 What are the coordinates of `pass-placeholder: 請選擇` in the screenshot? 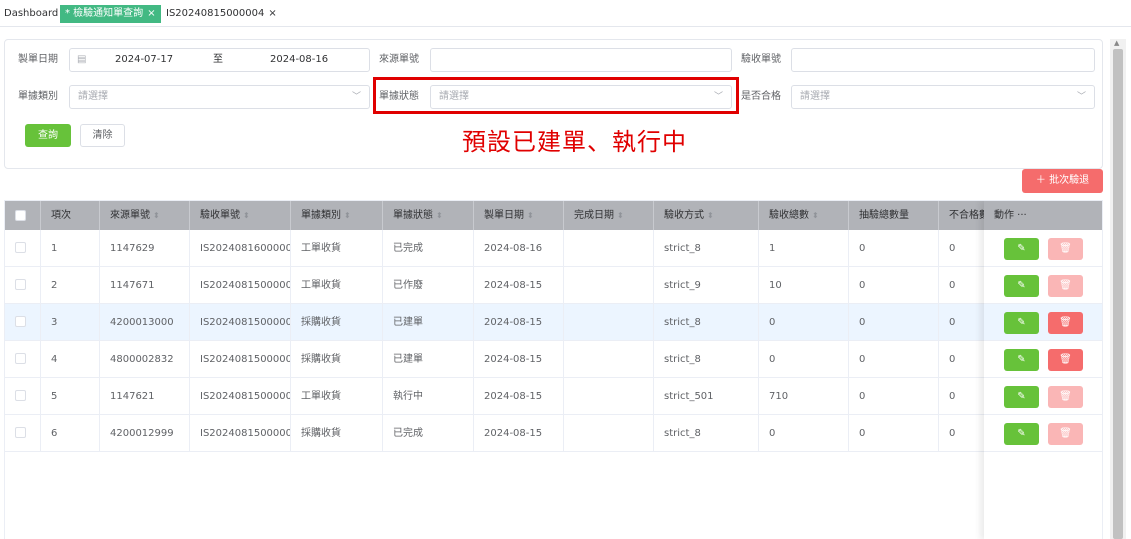 It's located at (815, 96).